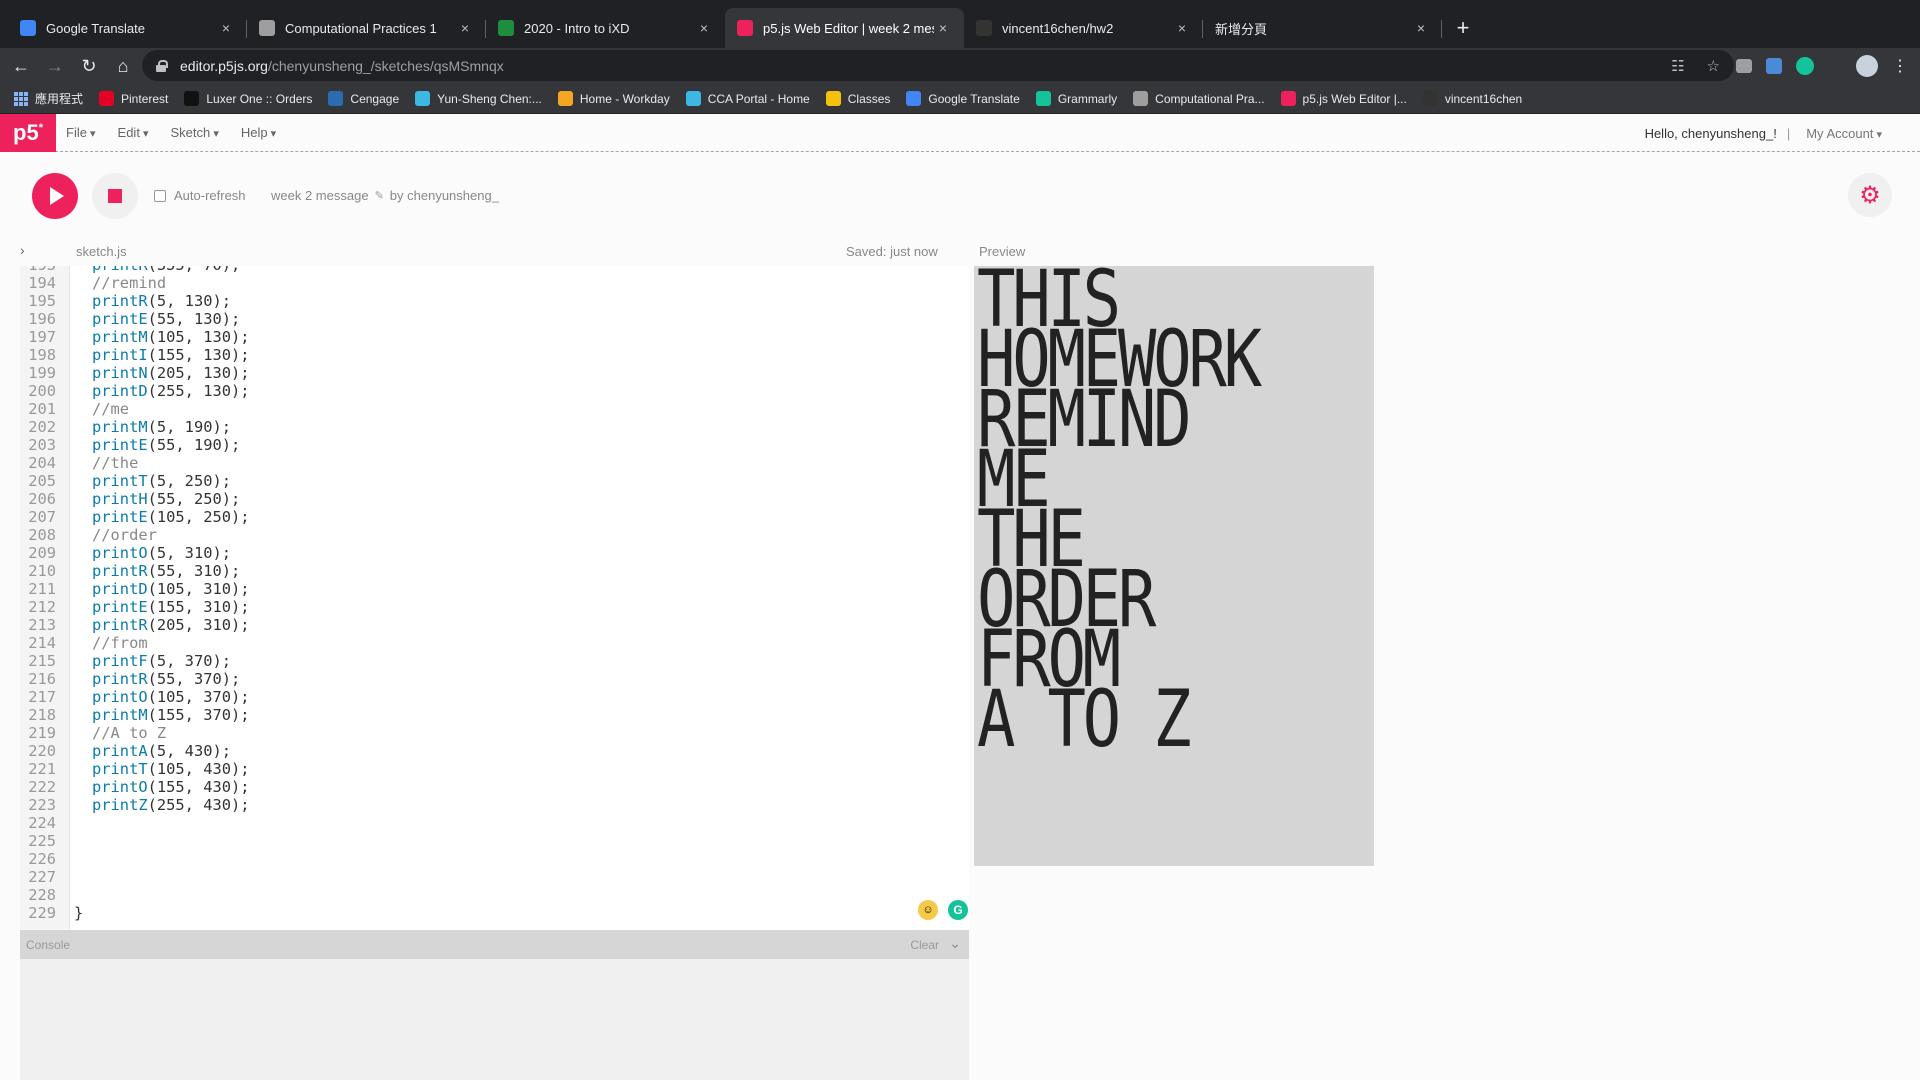 The height and width of the screenshot is (1080, 1920). I want to click on bookmark-item: Grammarly, so click(1076, 98).